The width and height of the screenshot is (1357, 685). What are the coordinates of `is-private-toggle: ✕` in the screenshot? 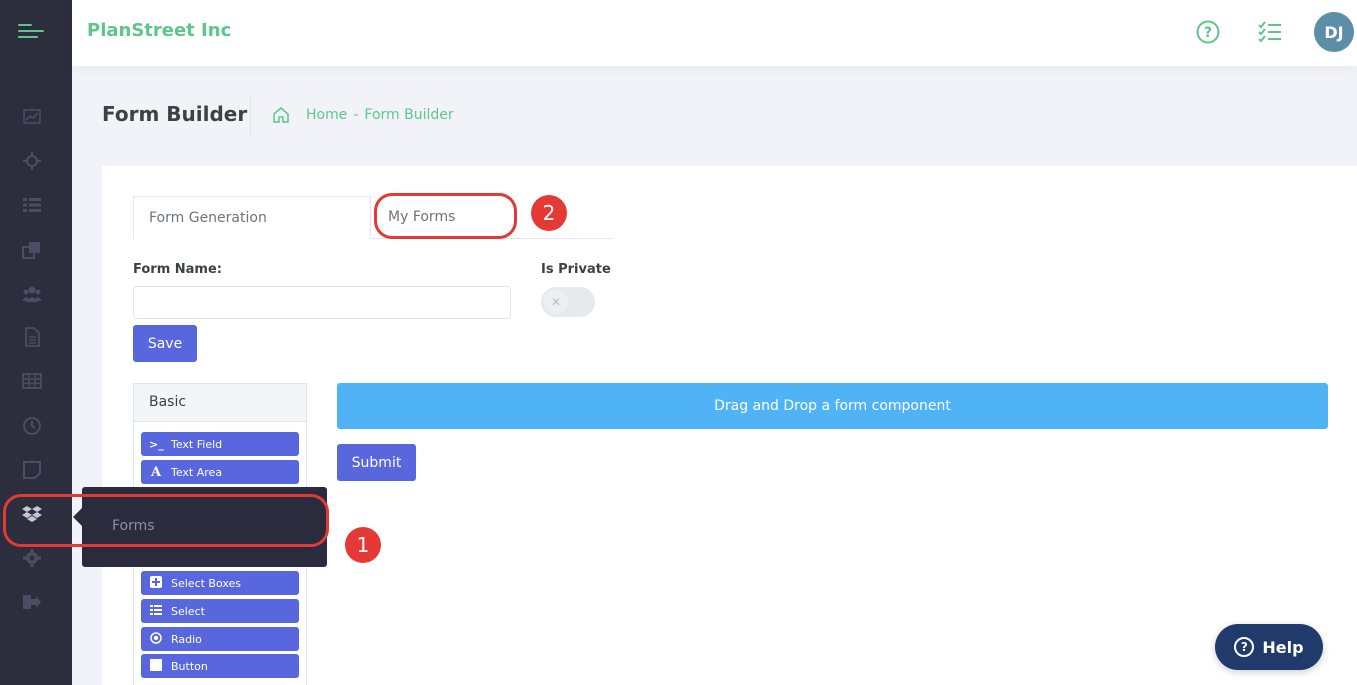 It's located at (568, 302).